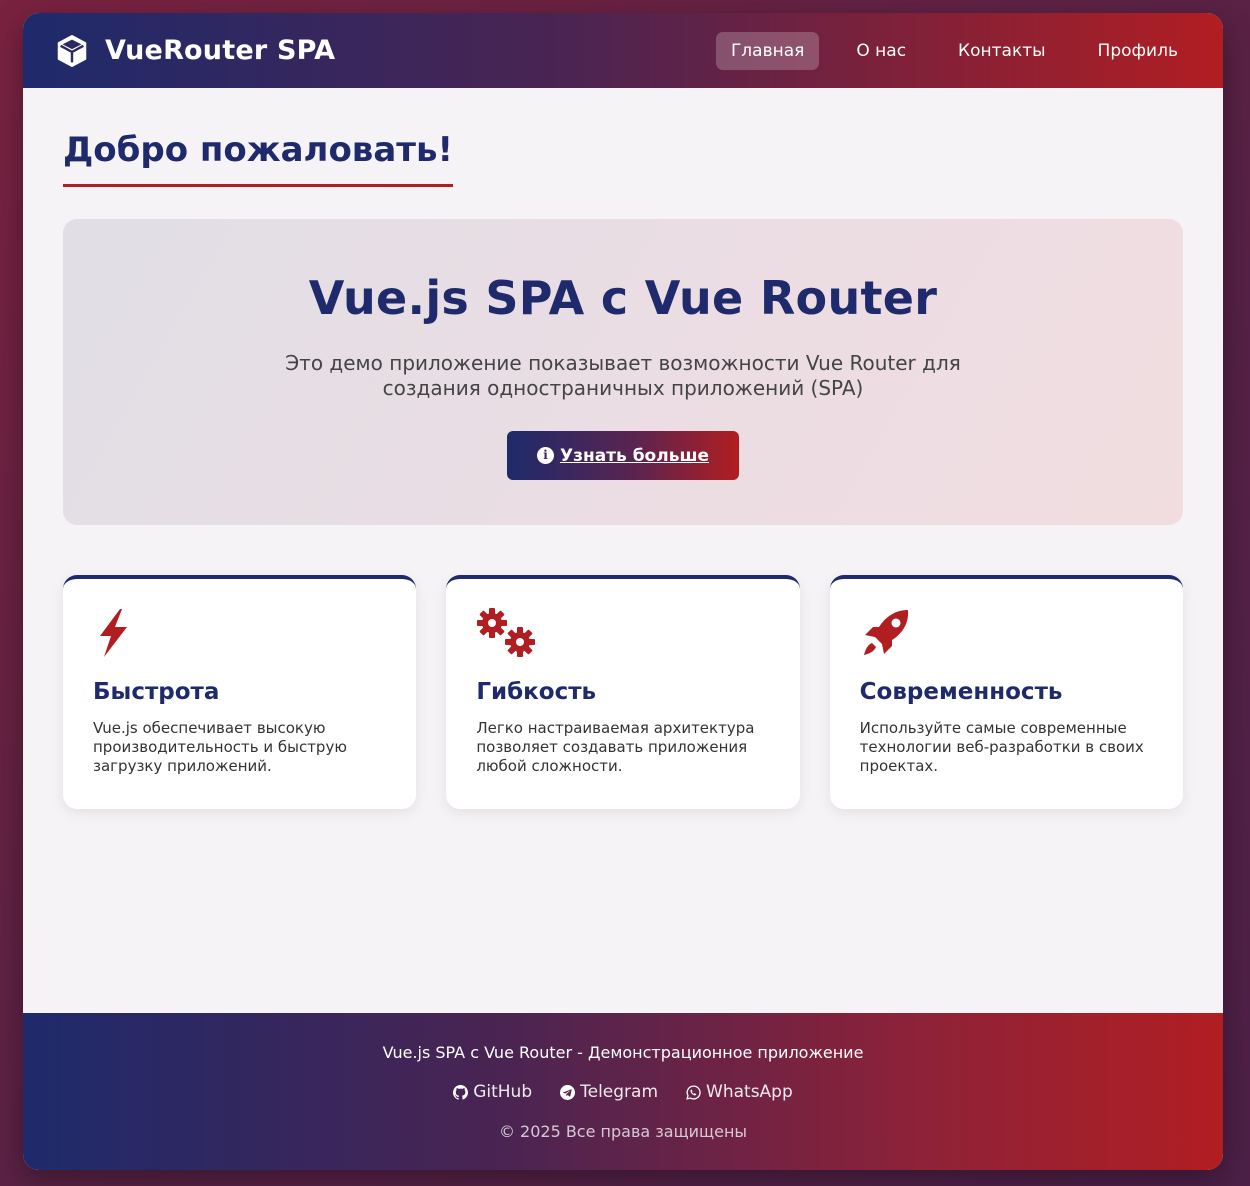 The height and width of the screenshot is (1186, 1250). I want to click on info-icon: i, so click(545, 455).